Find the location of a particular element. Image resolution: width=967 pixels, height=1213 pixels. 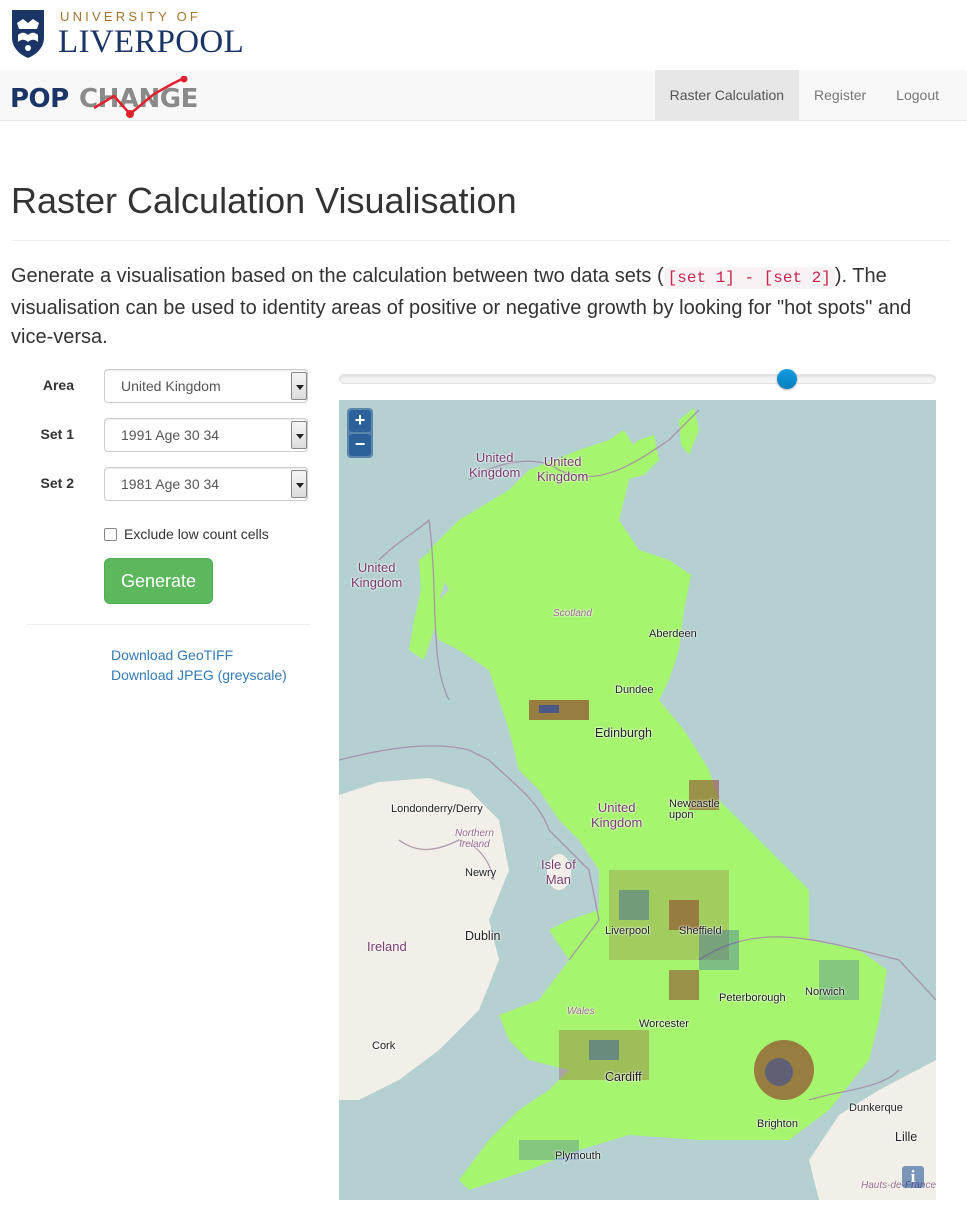

set2-label: Set 2 is located at coordinates (57, 483).